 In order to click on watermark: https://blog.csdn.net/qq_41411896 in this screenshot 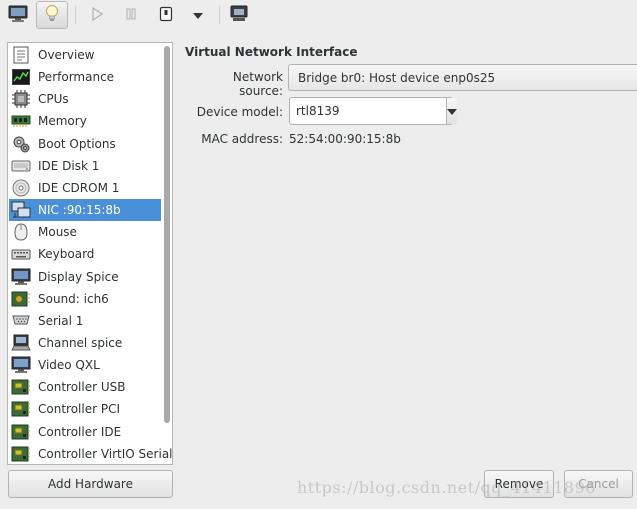, I will do `click(446, 487)`.